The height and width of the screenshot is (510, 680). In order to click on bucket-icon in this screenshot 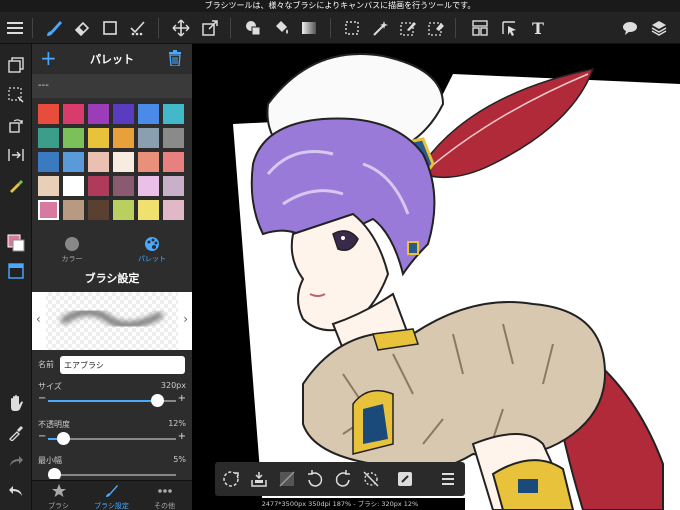, I will do `click(281, 28)`.